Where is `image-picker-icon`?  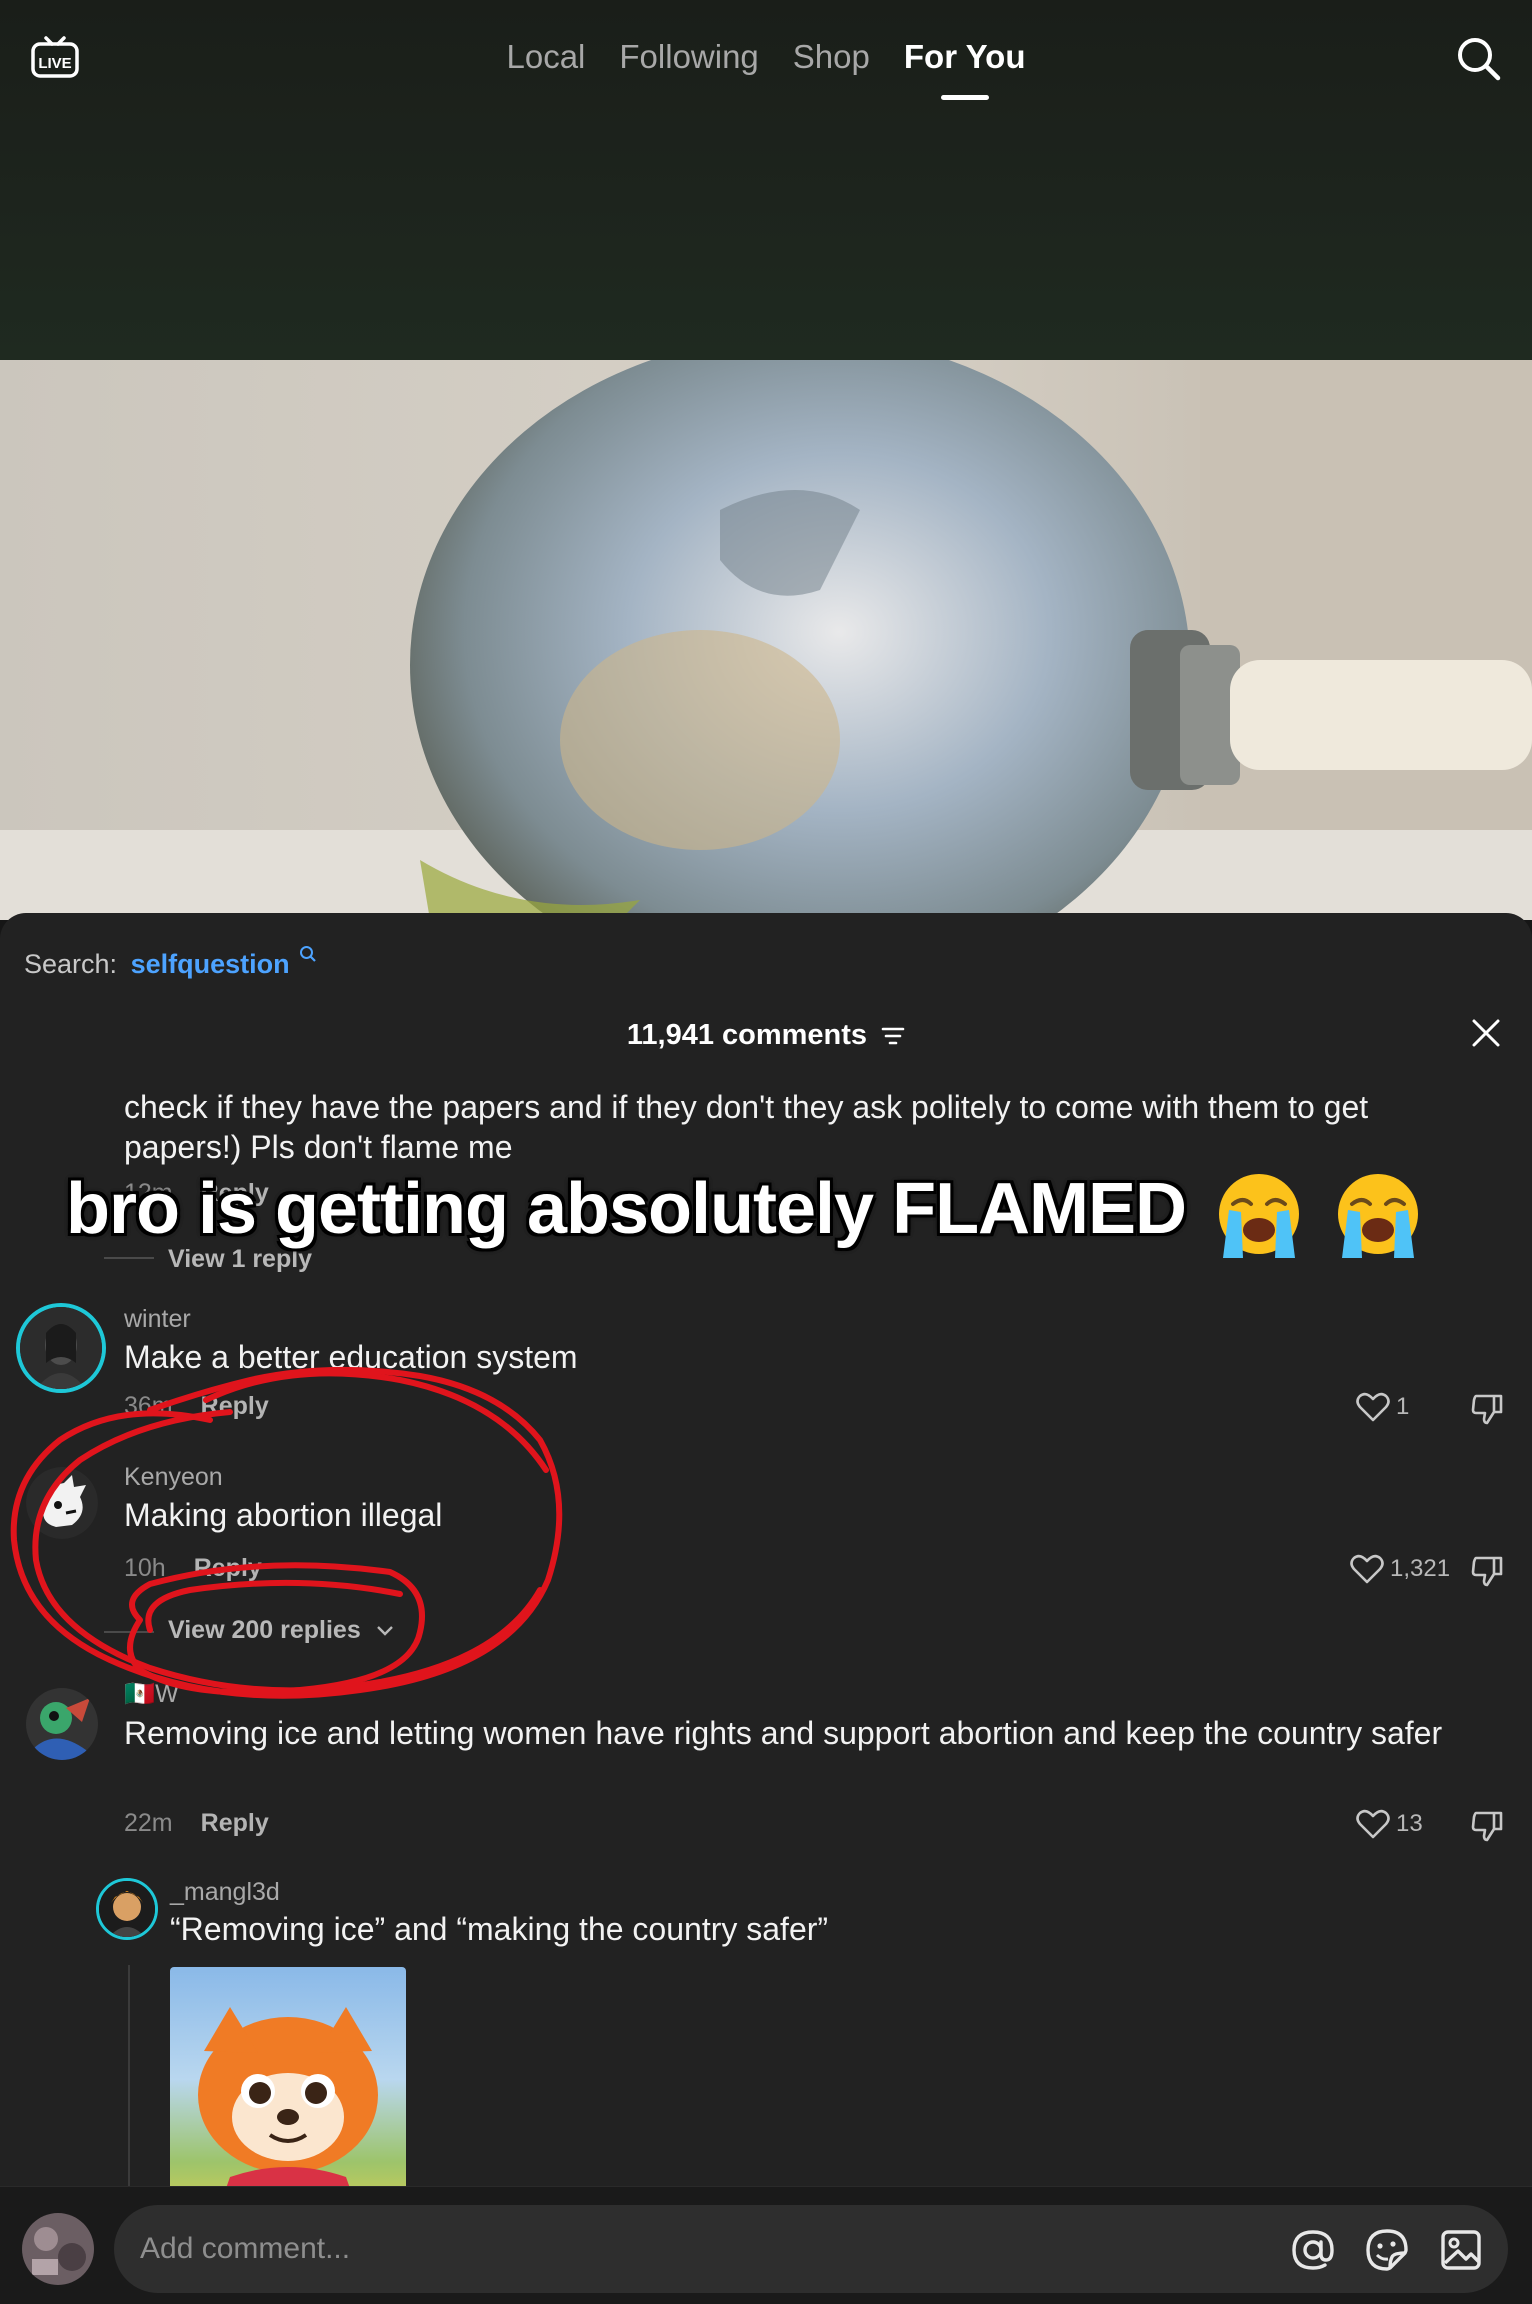
image-picker-icon is located at coordinates (1461, 2250).